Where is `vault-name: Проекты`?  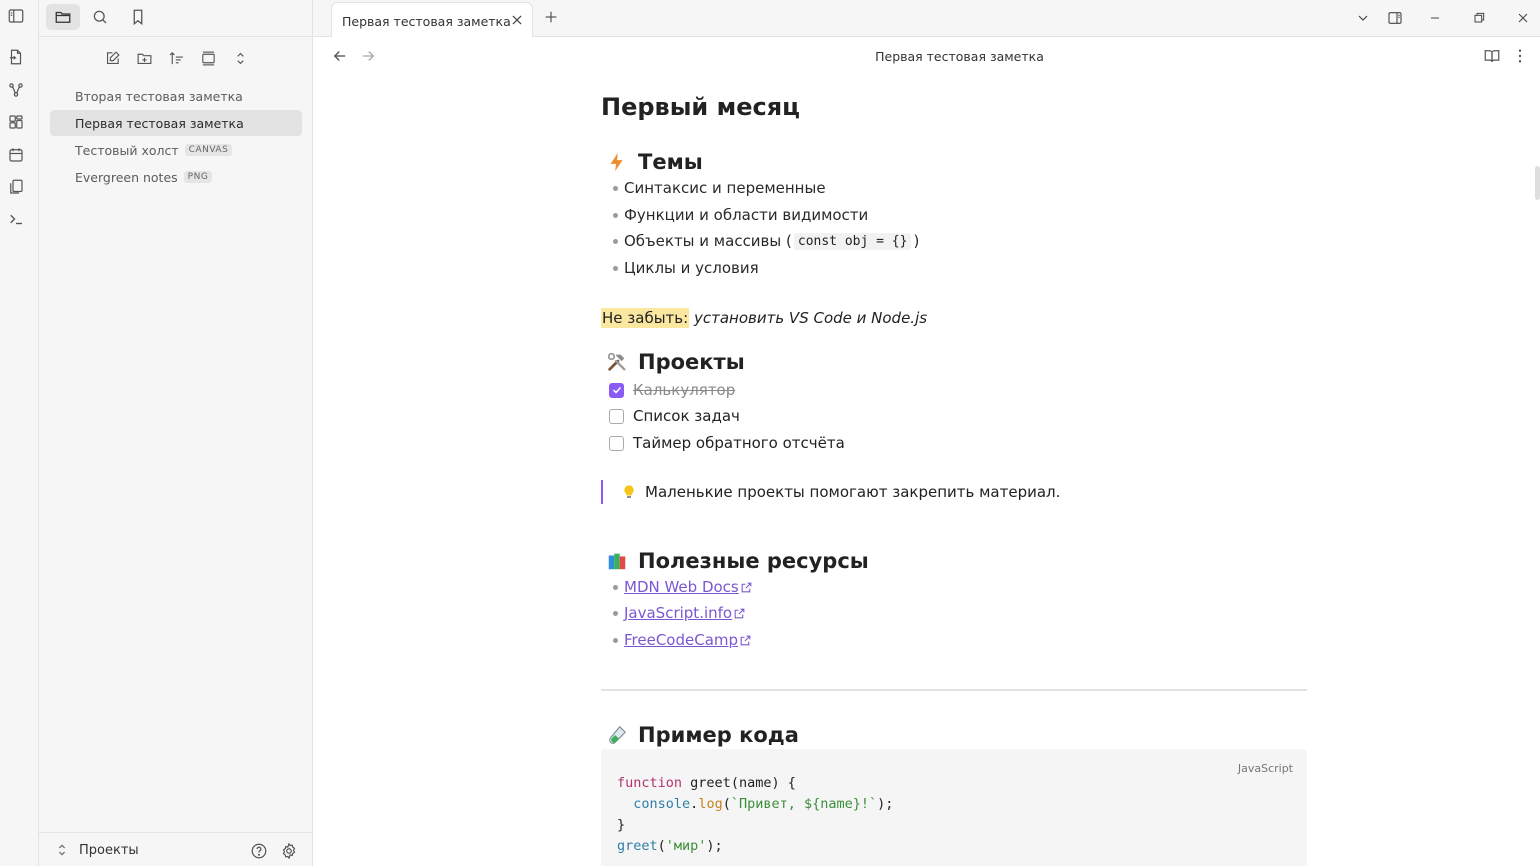
vault-name: Проекты is located at coordinates (109, 850).